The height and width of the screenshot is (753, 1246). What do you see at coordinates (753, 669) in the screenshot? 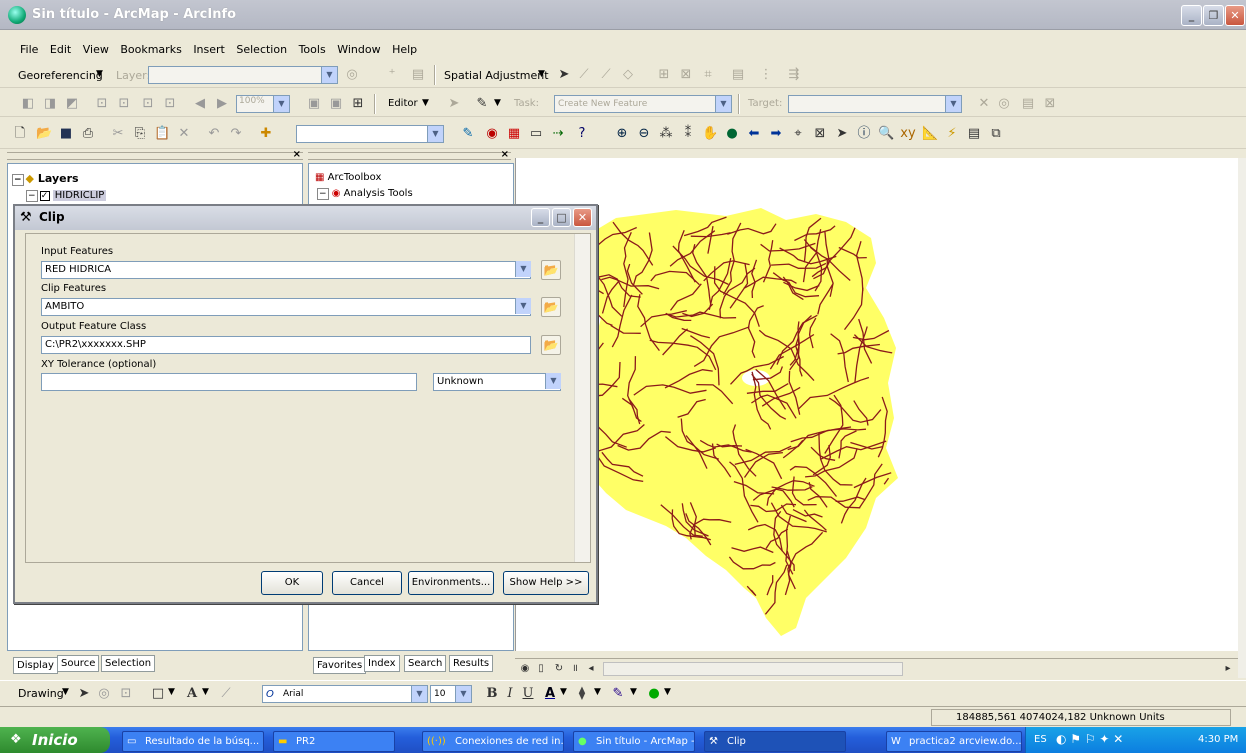
I see `map-horizontal-scrollbar` at bounding box center [753, 669].